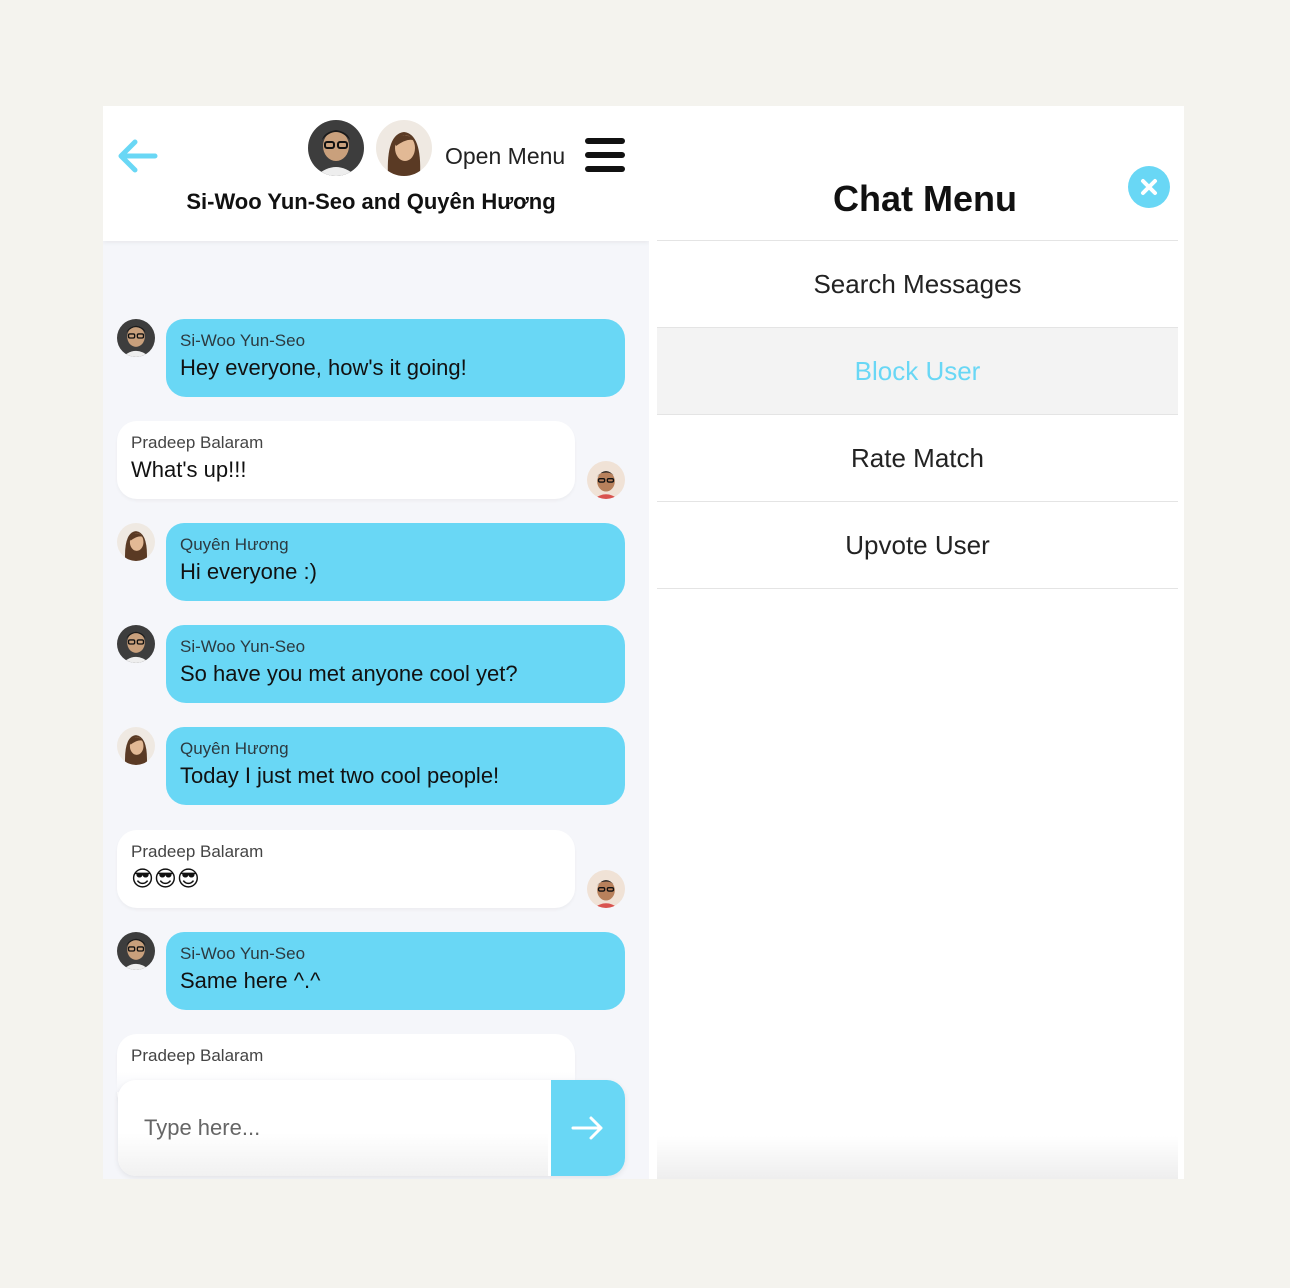  I want to click on message-text: 😎😎😎, so click(165, 878).